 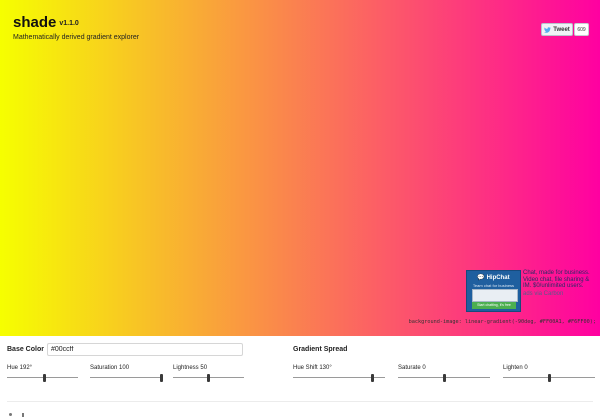 What do you see at coordinates (412, 368) in the screenshot?
I see `saturate-label: Saturate 0` at bounding box center [412, 368].